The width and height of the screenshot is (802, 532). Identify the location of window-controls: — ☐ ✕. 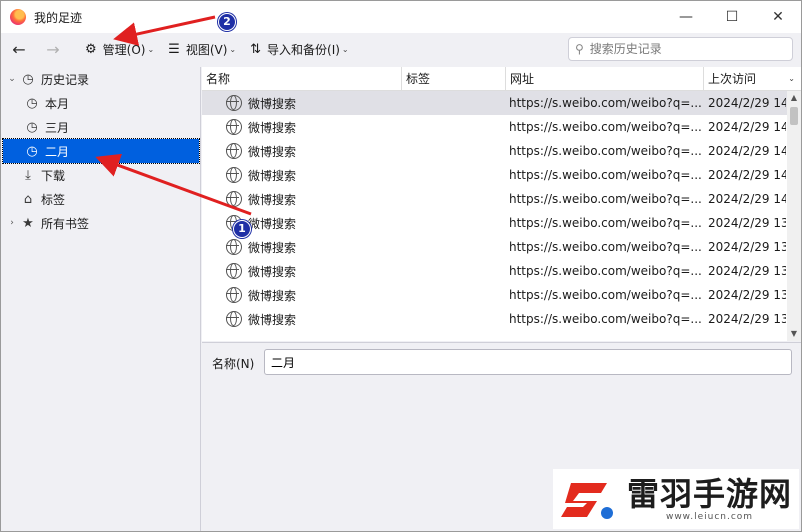
(732, 17).